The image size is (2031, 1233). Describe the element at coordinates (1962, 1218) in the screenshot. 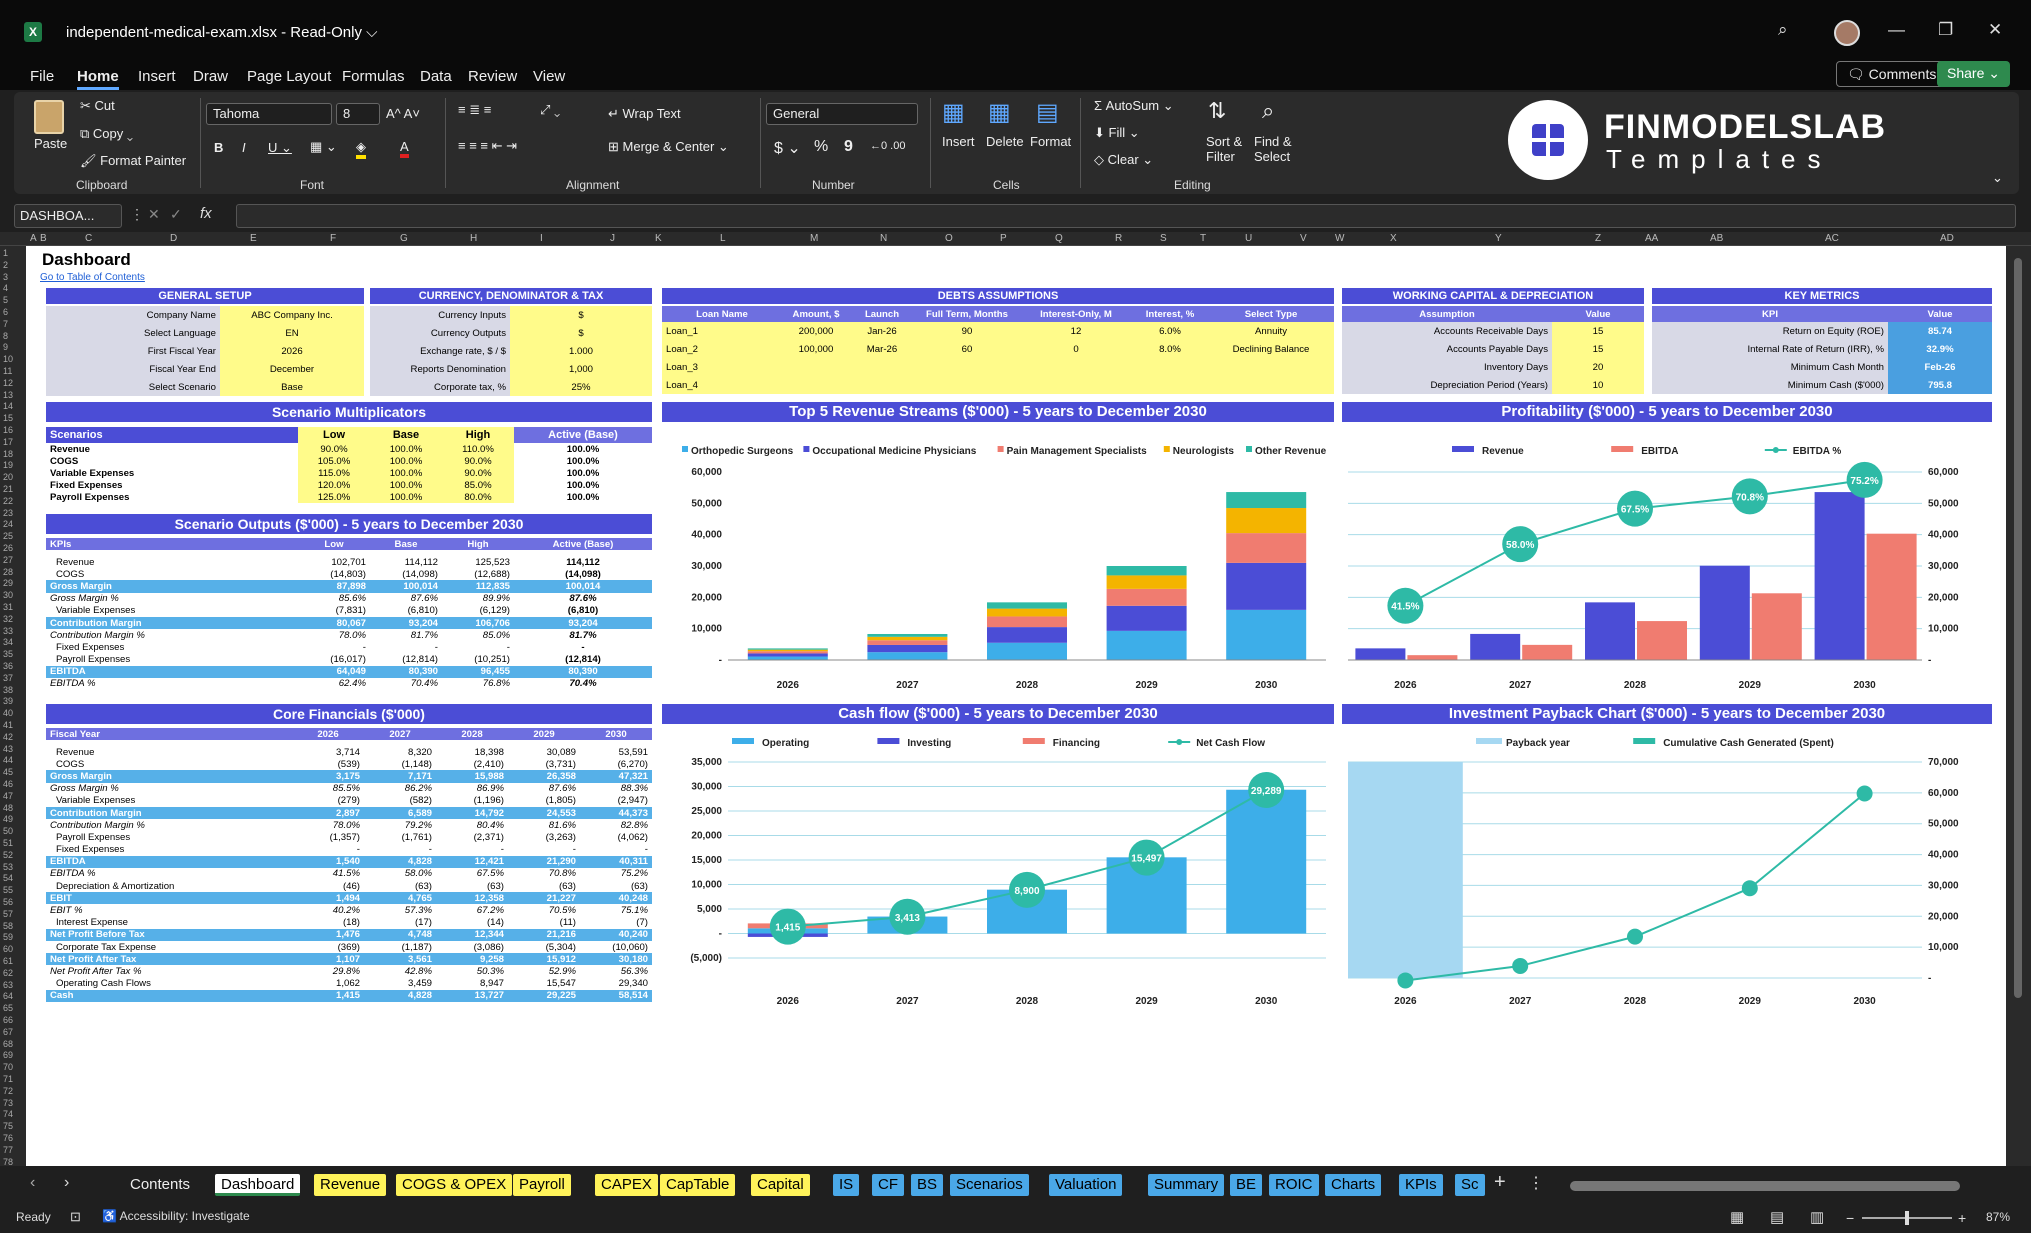

I see `zoom-in-icon: +` at that location.